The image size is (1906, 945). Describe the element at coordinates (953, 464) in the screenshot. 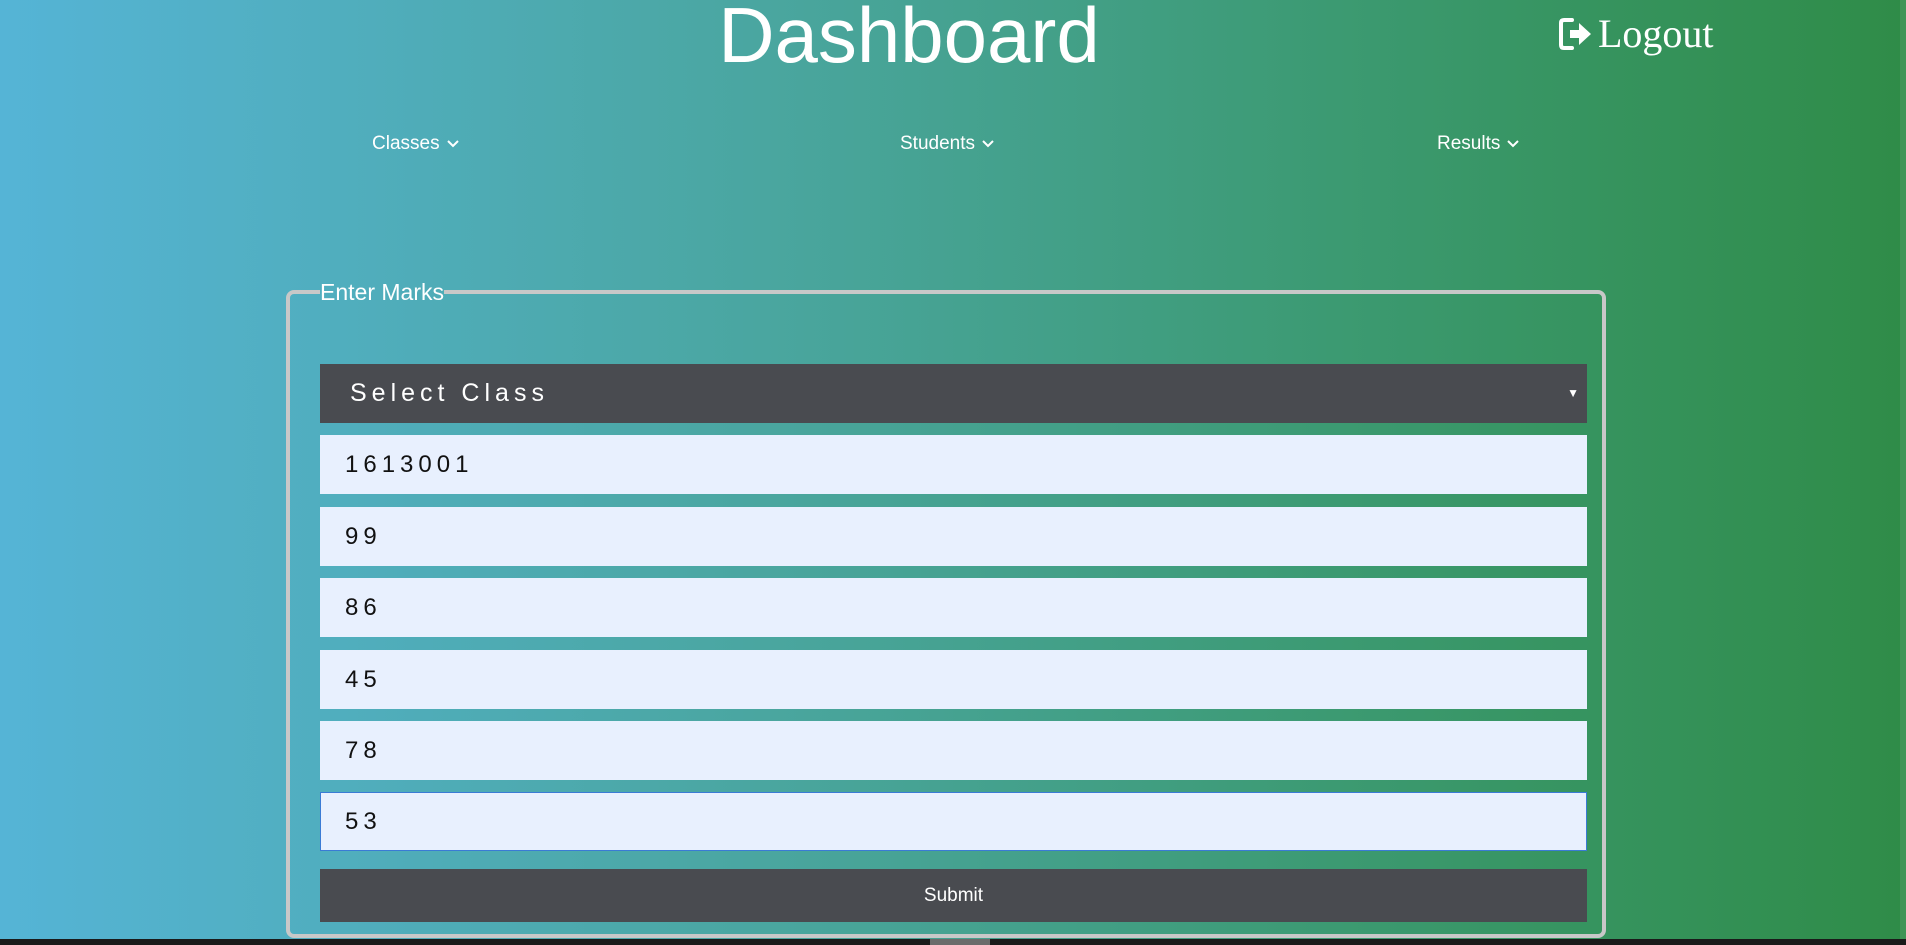

I see `roll-number-input: 1613001` at that location.